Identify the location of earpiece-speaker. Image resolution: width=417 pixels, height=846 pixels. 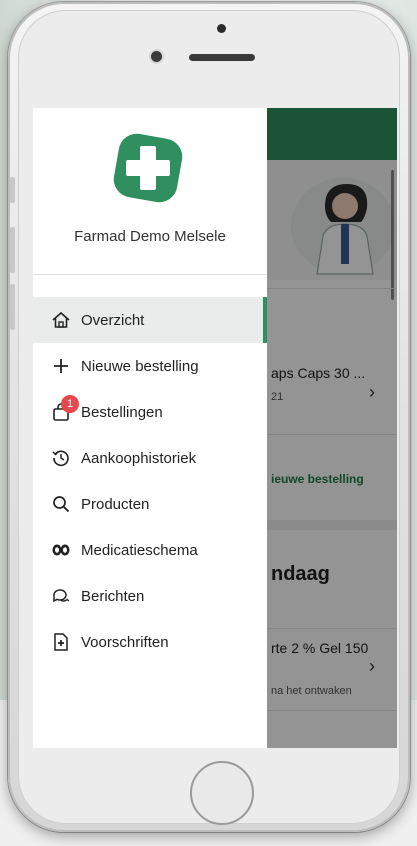
(222, 57).